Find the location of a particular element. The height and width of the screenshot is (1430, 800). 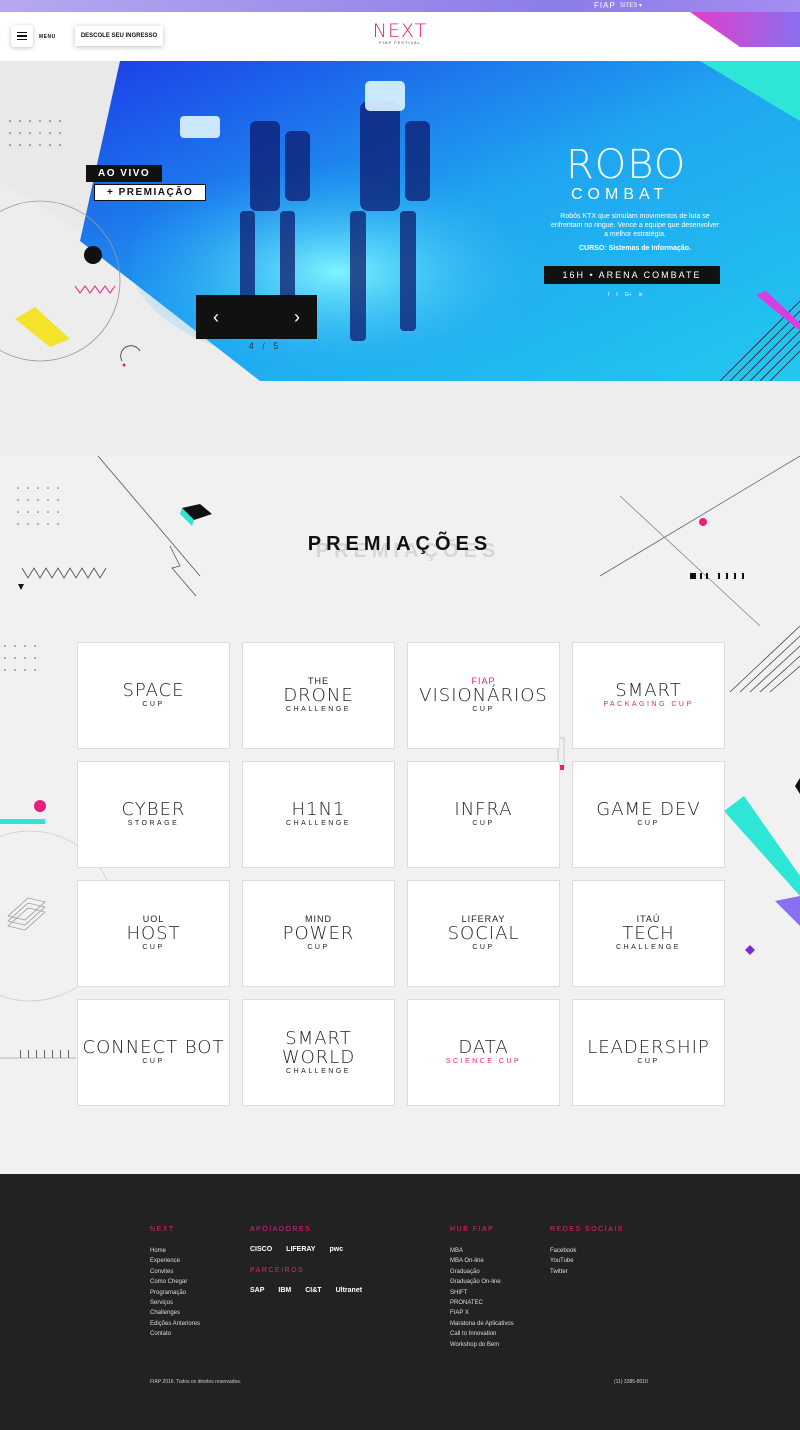

sites-dropdown: SITES ▾ is located at coordinates (631, 5).